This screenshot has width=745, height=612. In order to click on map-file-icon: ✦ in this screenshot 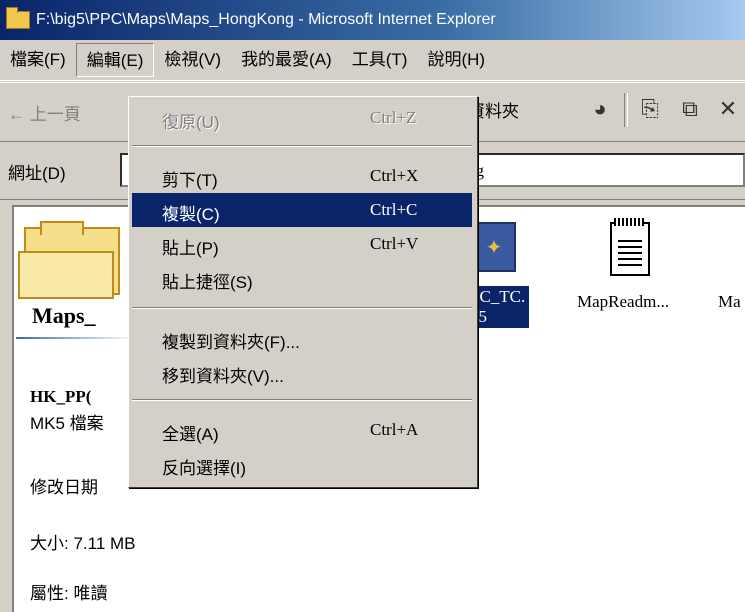, I will do `click(494, 247)`.